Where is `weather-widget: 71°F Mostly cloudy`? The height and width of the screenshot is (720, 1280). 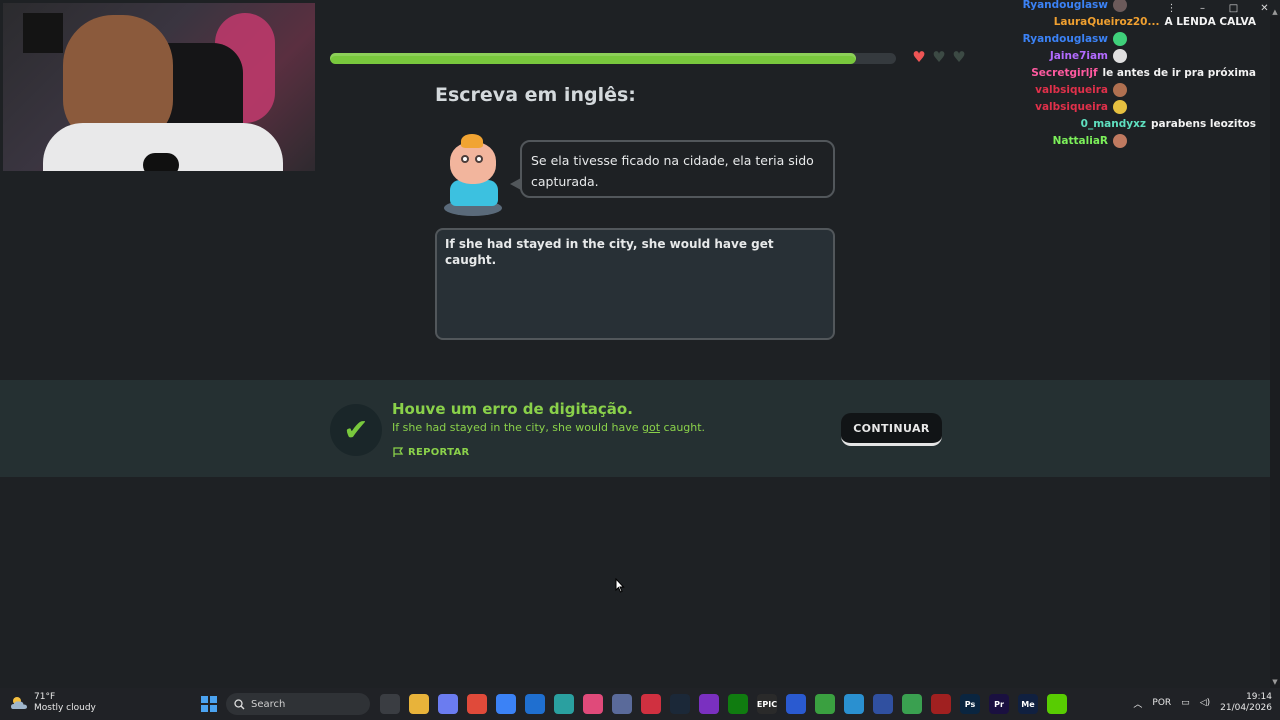
weather-widget: 71°F Mostly cloudy is located at coordinates (53, 703).